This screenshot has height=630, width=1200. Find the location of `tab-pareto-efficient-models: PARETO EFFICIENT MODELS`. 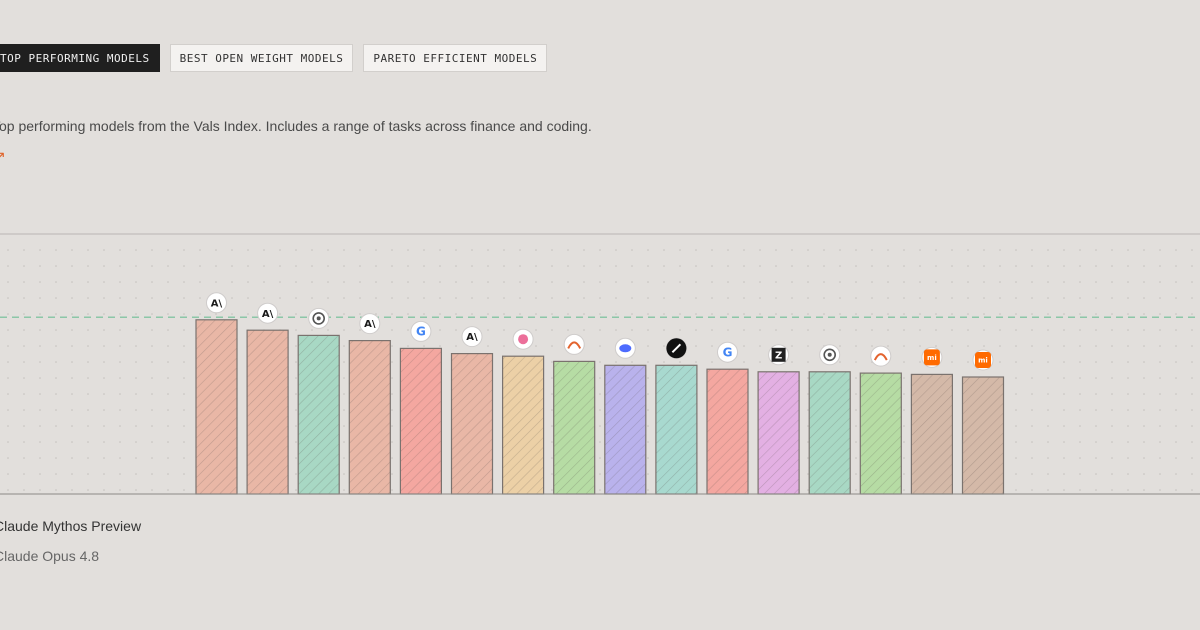

tab-pareto-efficient-models: PARETO EFFICIENT MODELS is located at coordinates (455, 58).